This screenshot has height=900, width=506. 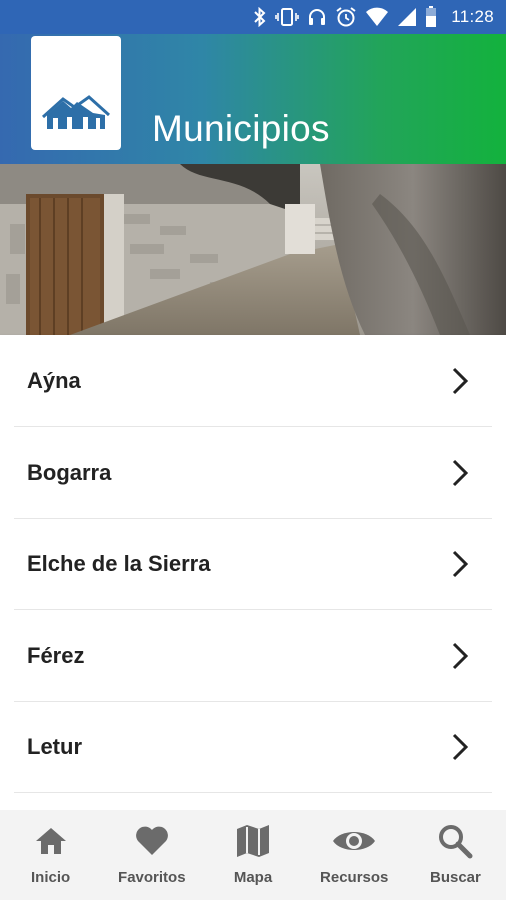 I want to click on status-bar: 11:28, so click(x=253, y=17).